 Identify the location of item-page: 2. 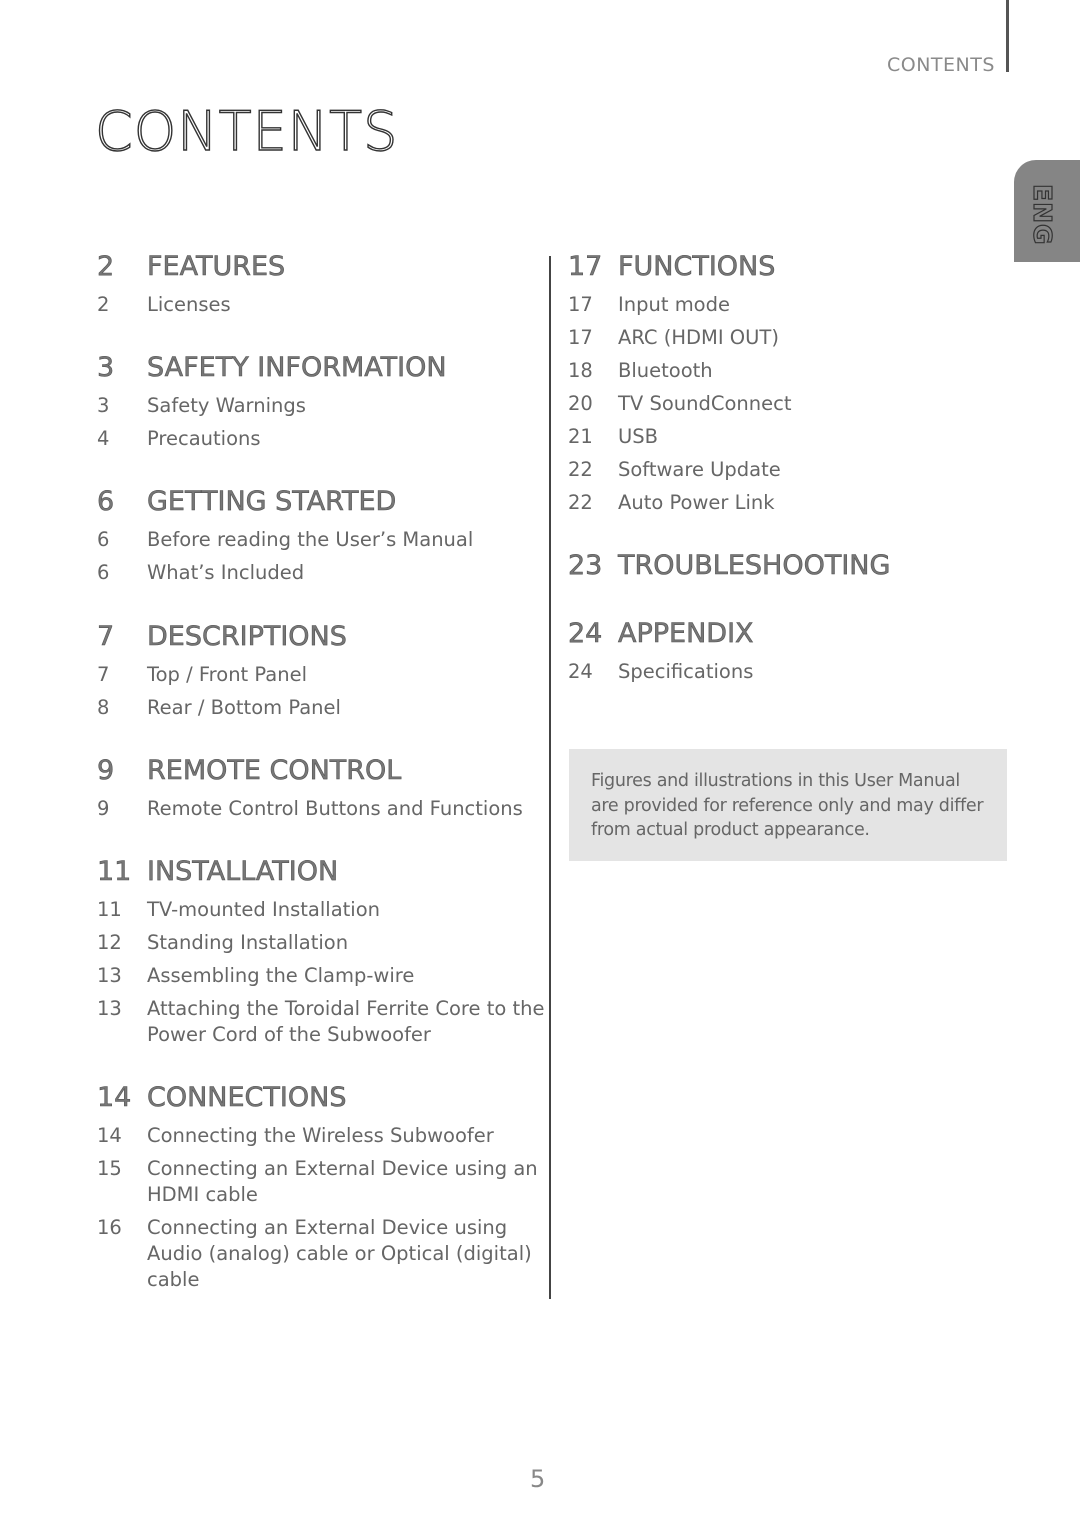
(103, 304).